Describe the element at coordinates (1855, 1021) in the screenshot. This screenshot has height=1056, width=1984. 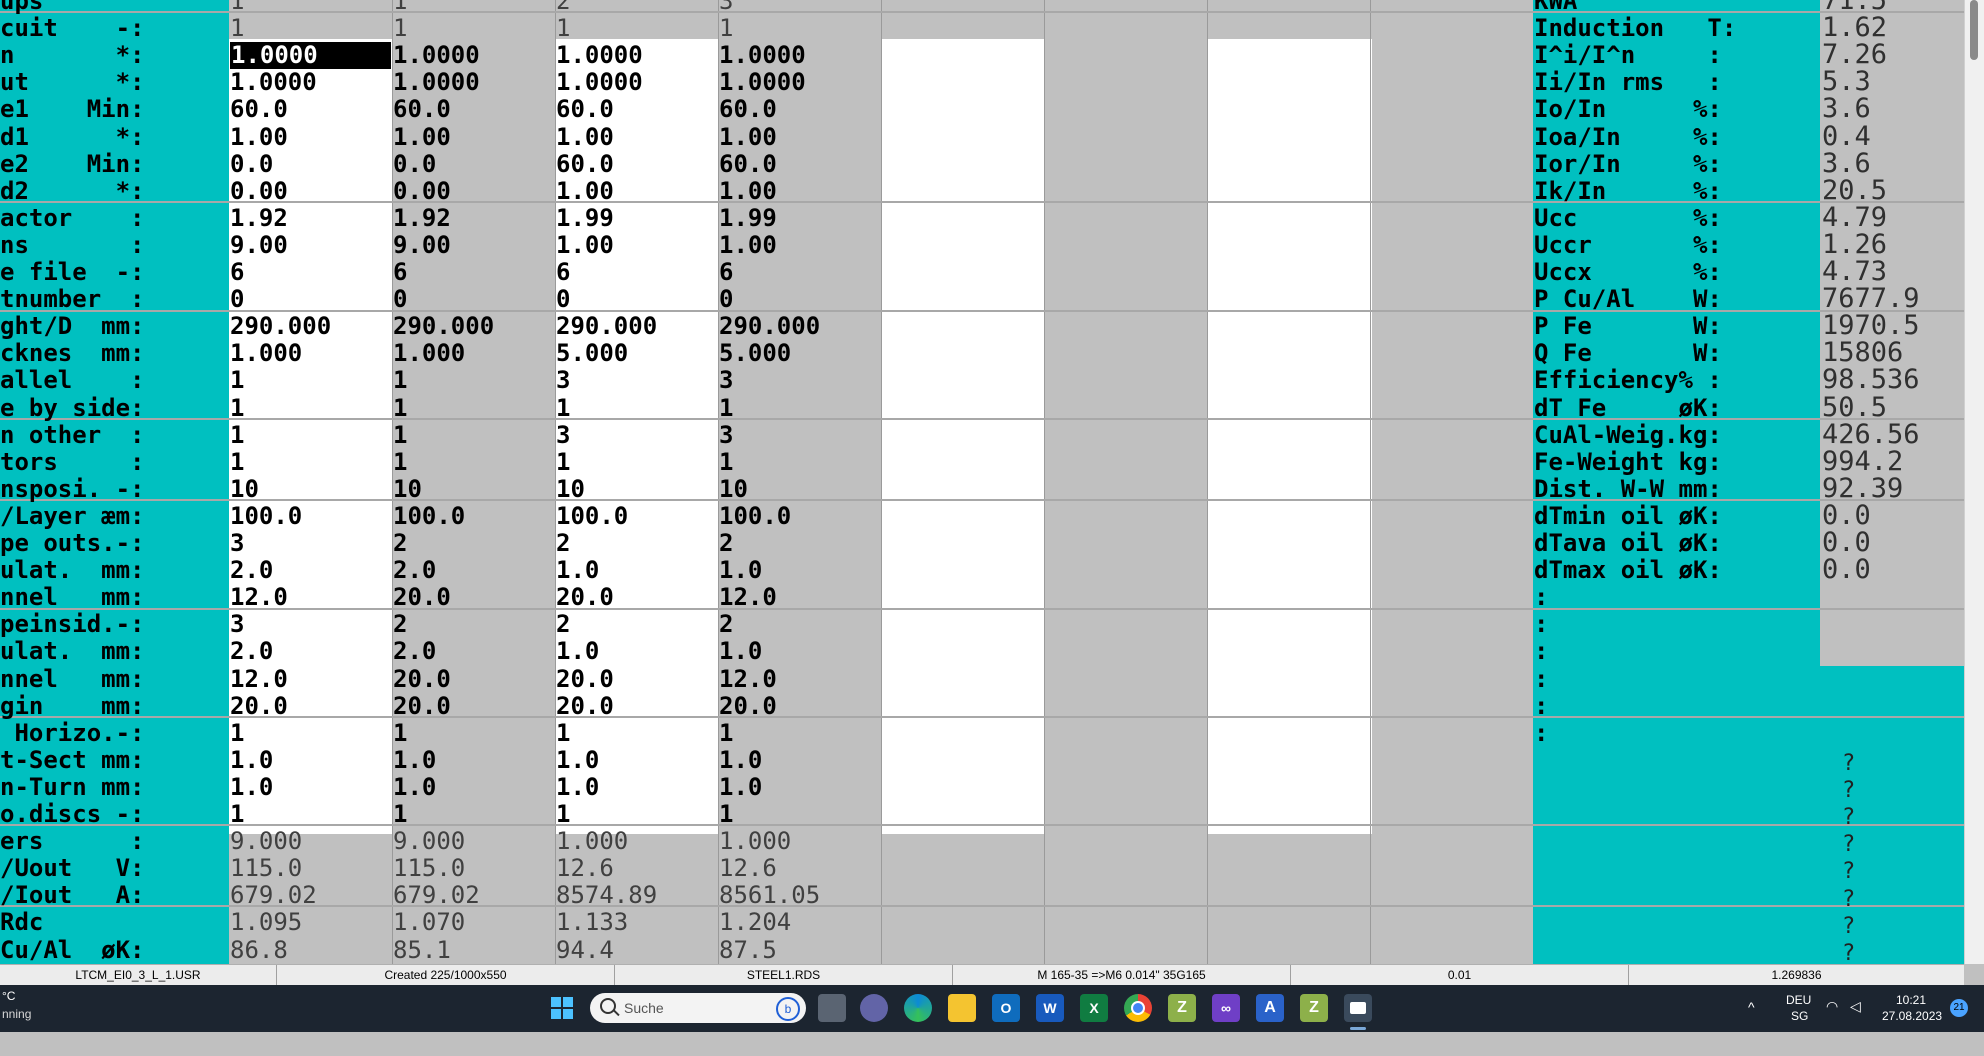
I see `volume-icon: ◁` at that location.